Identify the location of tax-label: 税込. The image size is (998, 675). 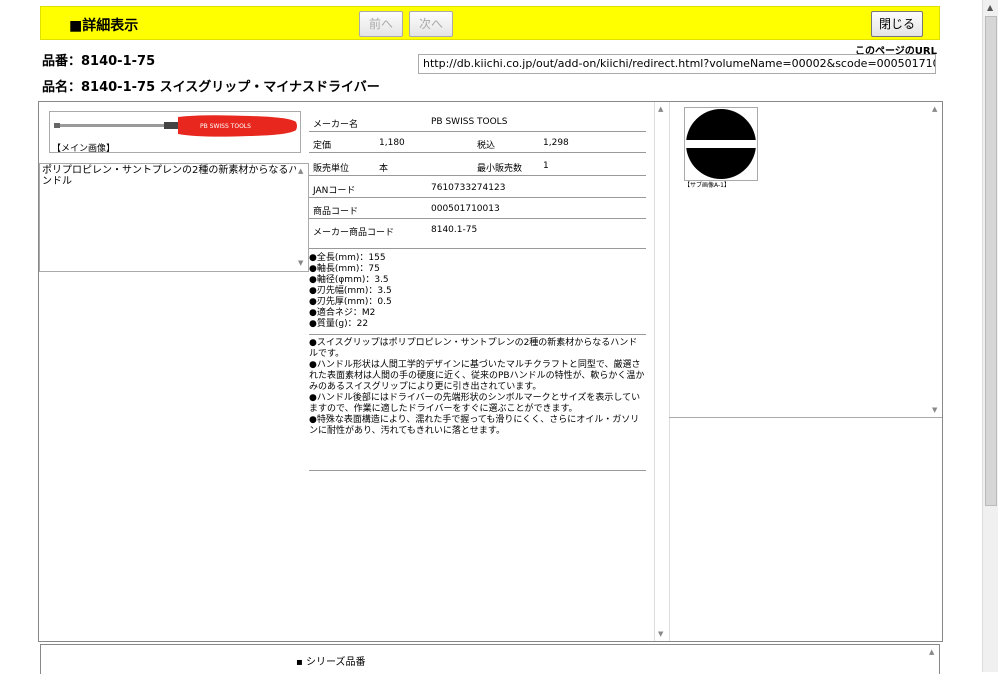
(486, 146).